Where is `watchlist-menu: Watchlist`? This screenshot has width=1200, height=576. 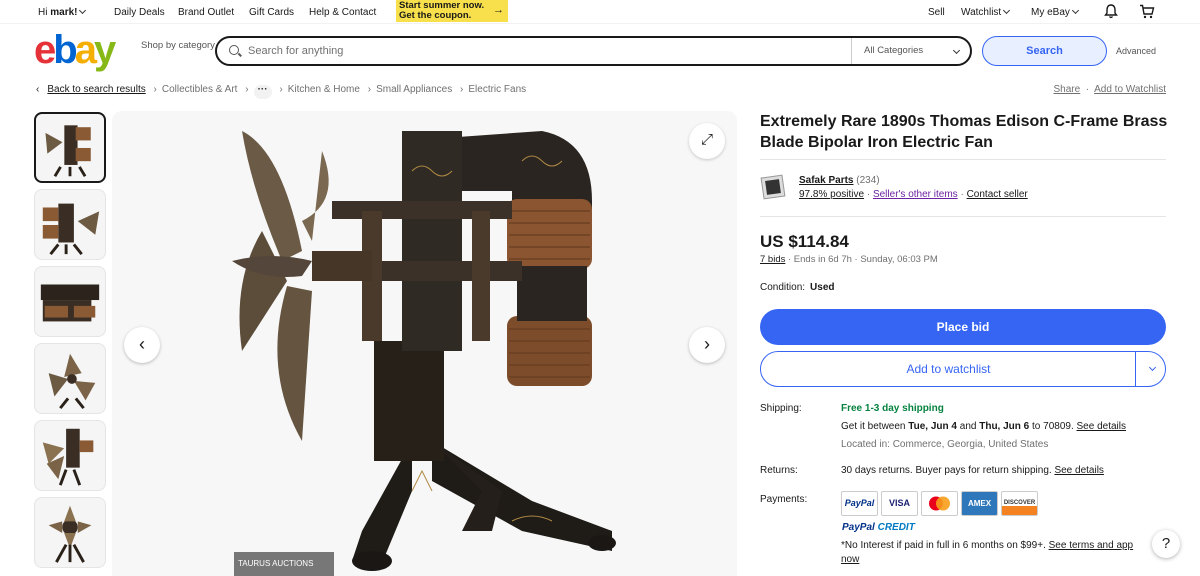
watchlist-menu: Watchlist is located at coordinates (986, 12).